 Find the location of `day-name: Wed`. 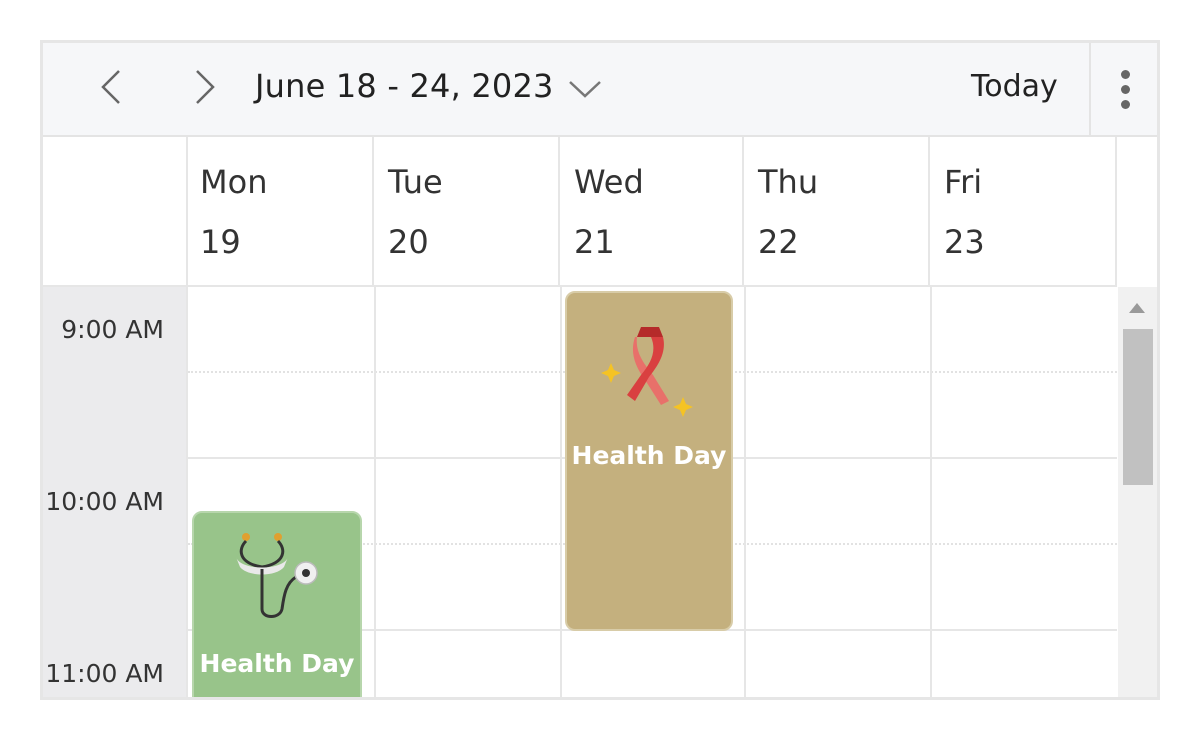

day-name: Wed is located at coordinates (609, 182).